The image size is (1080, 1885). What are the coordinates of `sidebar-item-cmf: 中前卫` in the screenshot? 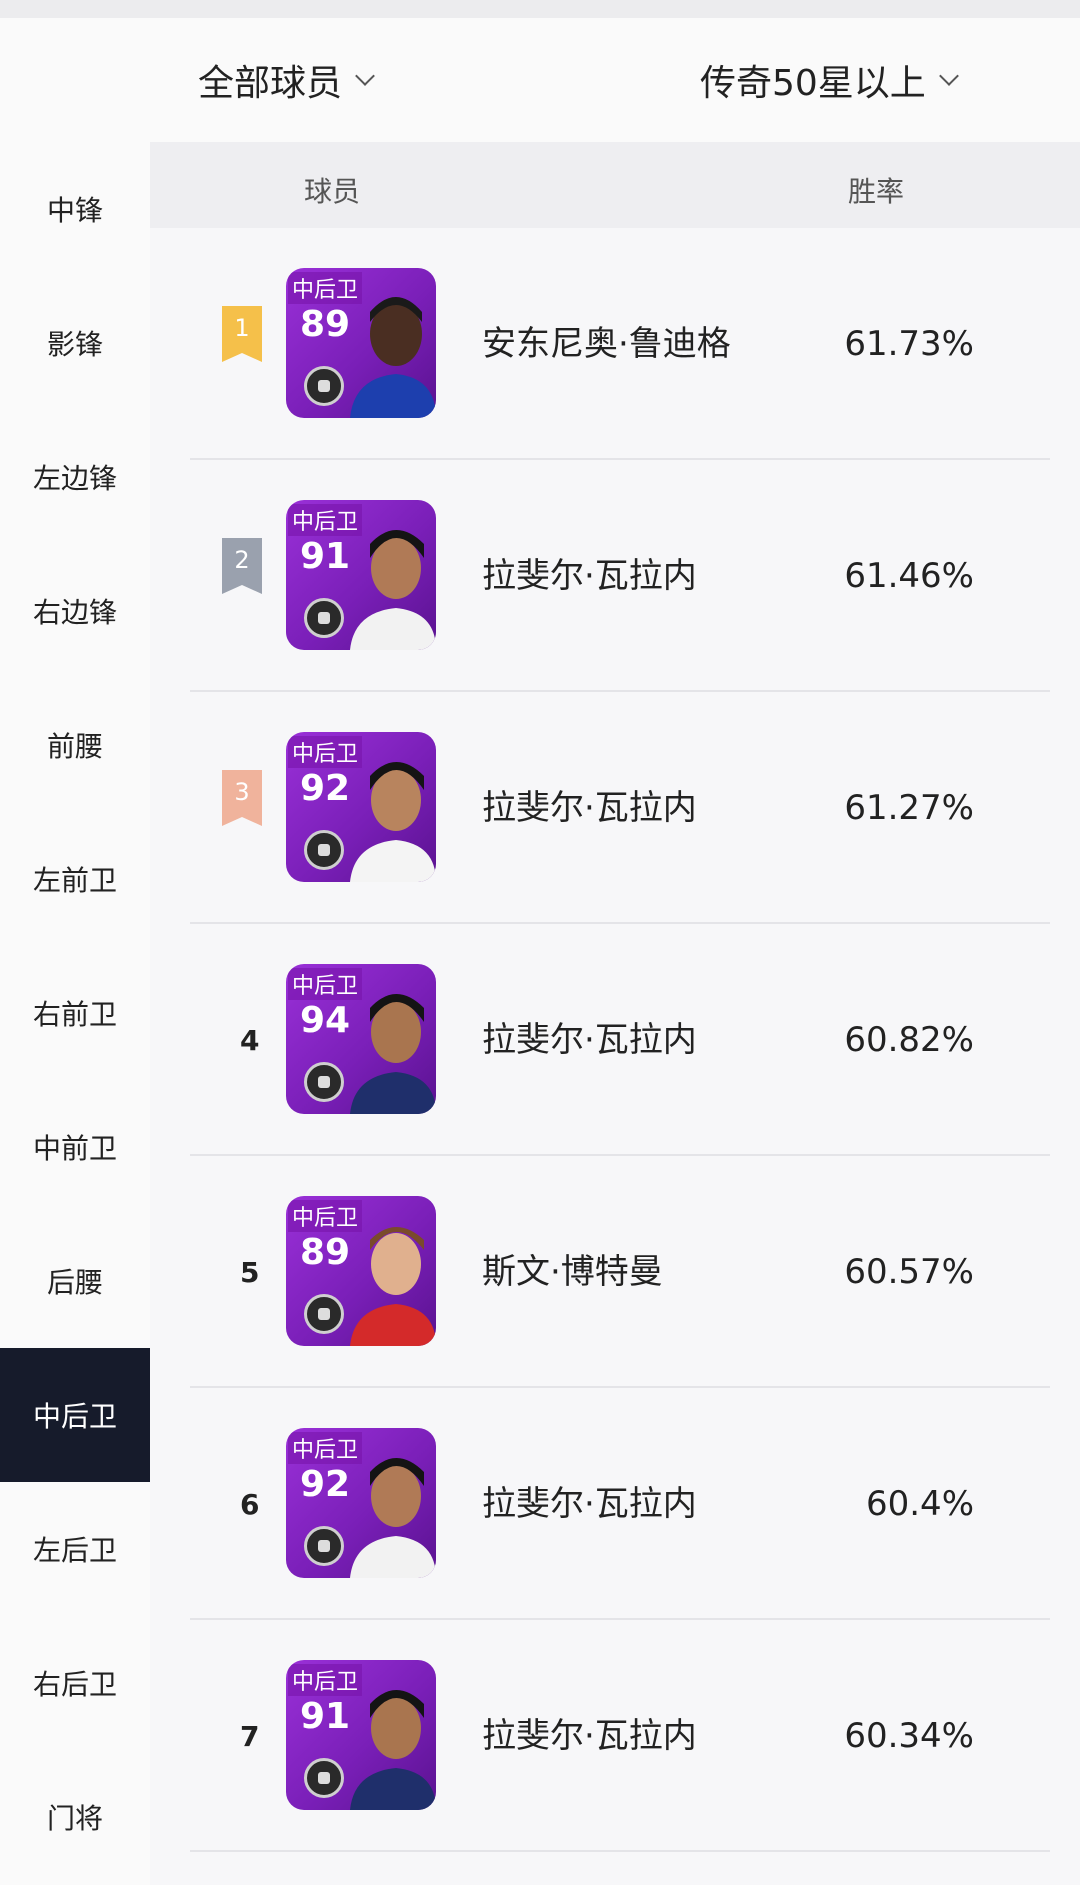 It's located at (75, 1147).